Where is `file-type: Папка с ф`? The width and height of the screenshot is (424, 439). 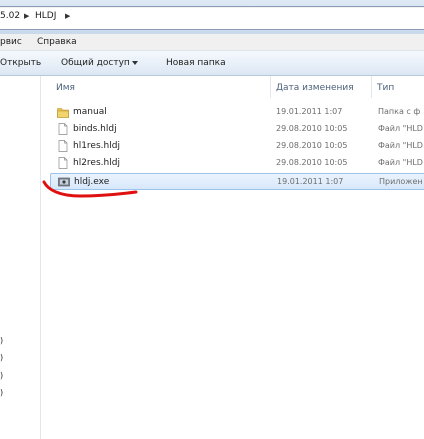
file-type: Папка с ф is located at coordinates (399, 111).